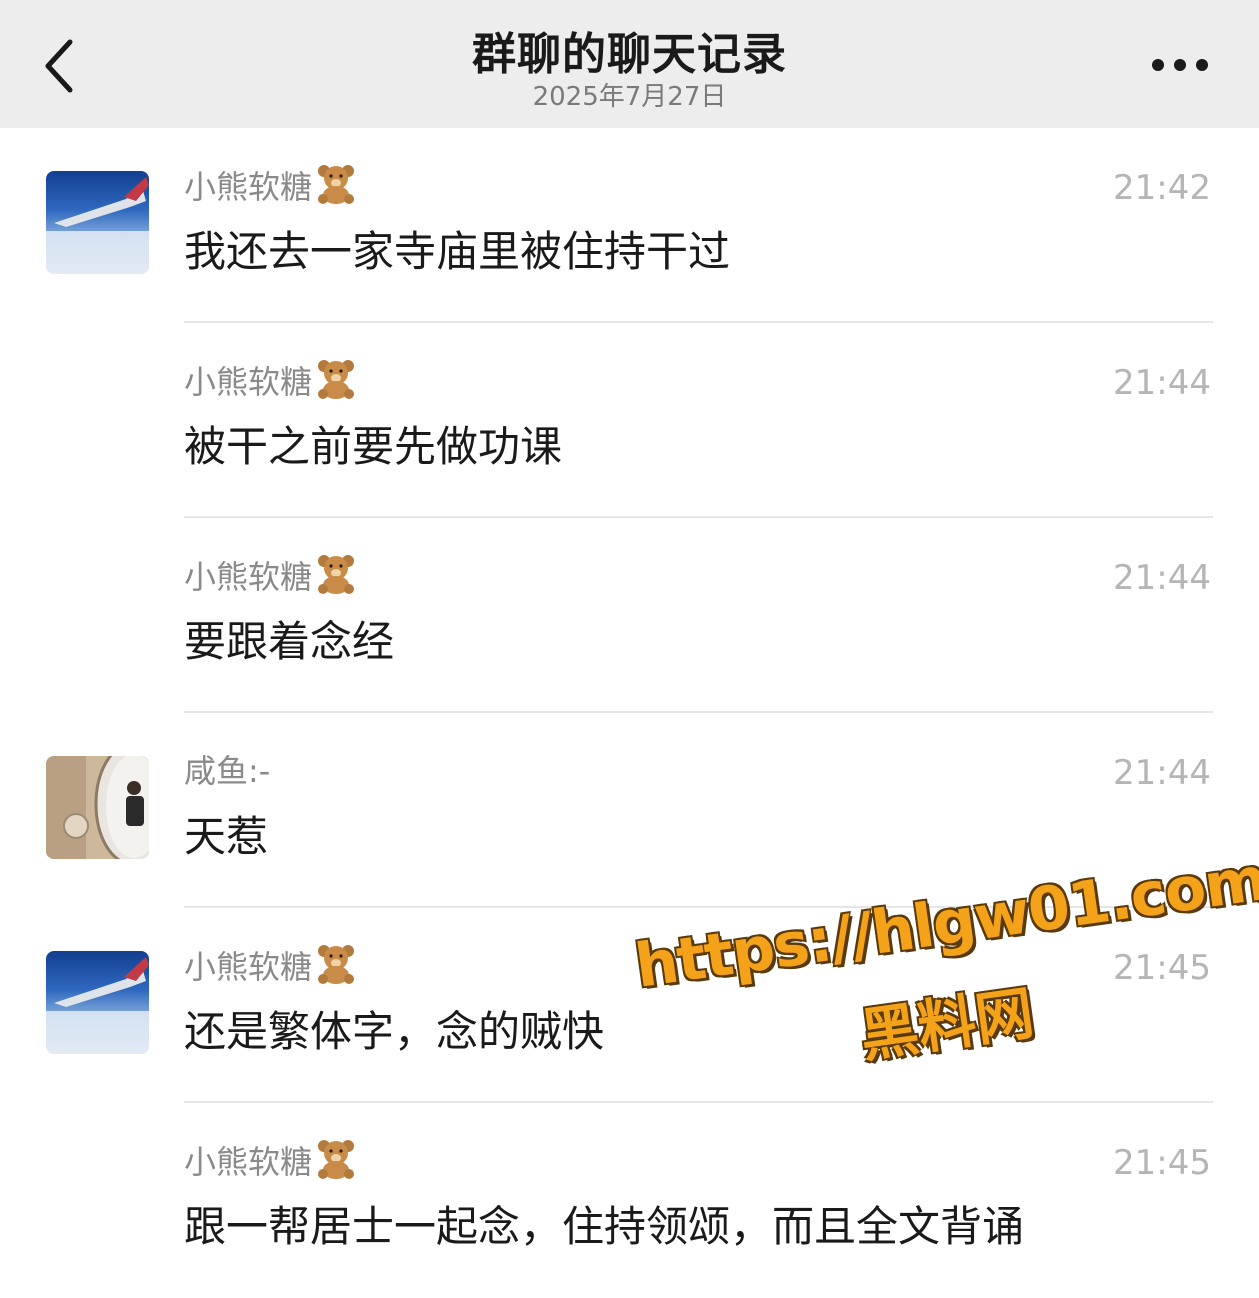  Describe the element at coordinates (1162, 188) in the screenshot. I see `message-time: 21:42` at that location.